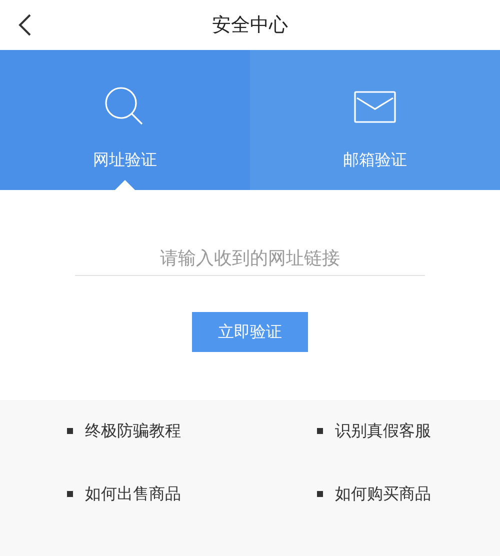 This screenshot has width=500, height=556. Describe the element at coordinates (375, 494) in the screenshot. I see `help-link: 如何购买商品` at that location.